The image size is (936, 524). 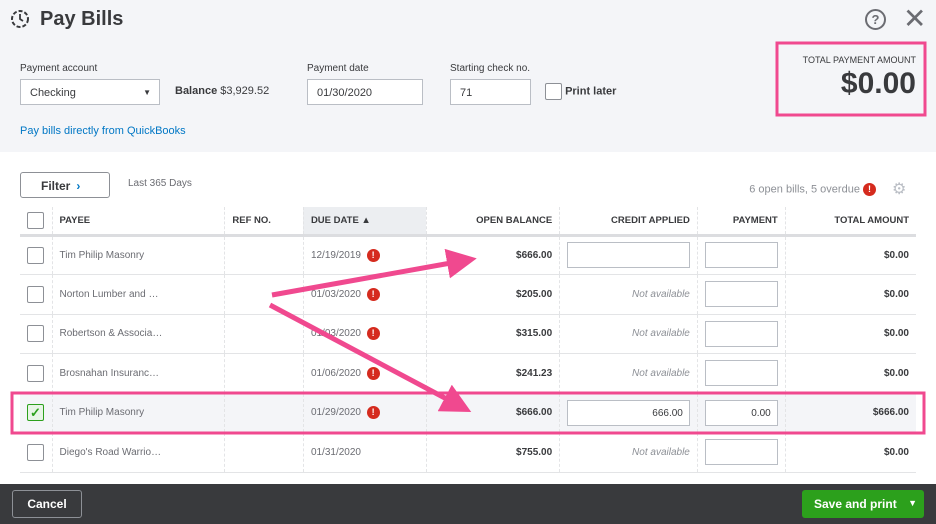 What do you see at coordinates (335, 413) in the screenshot?
I see `due-date-value: 01/29/2020` at bounding box center [335, 413].